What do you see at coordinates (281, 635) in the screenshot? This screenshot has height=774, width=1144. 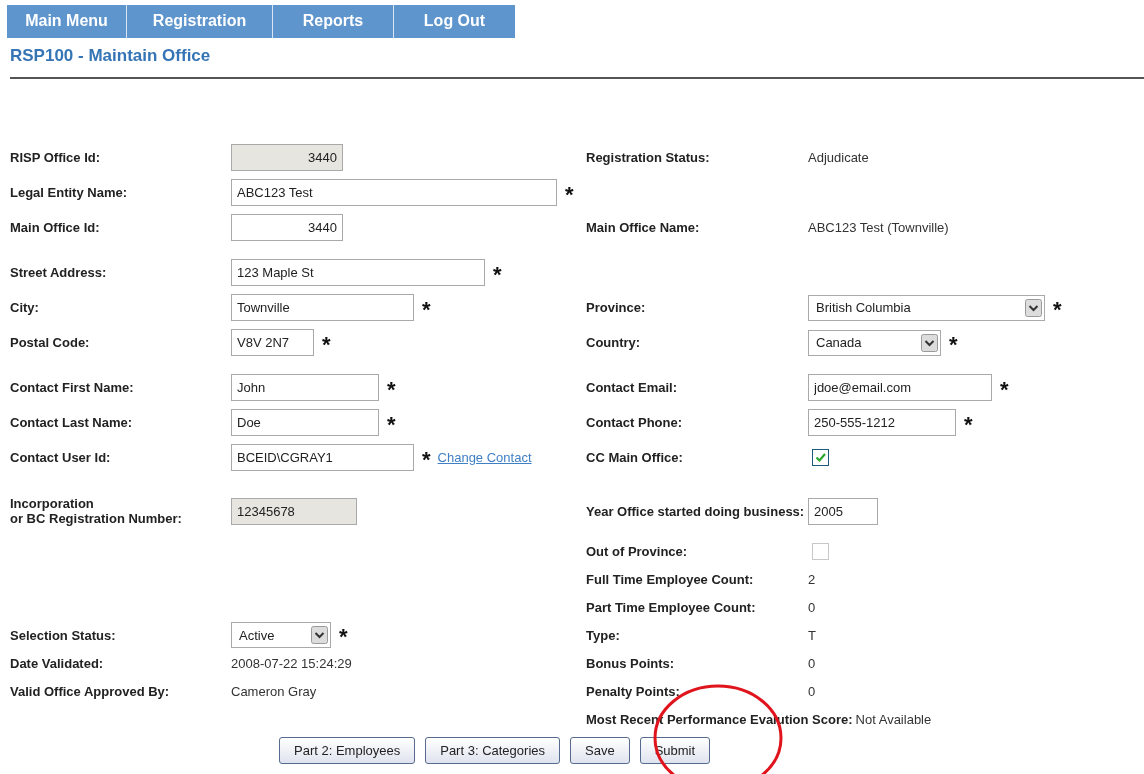 I see `dropdown: Active` at bounding box center [281, 635].